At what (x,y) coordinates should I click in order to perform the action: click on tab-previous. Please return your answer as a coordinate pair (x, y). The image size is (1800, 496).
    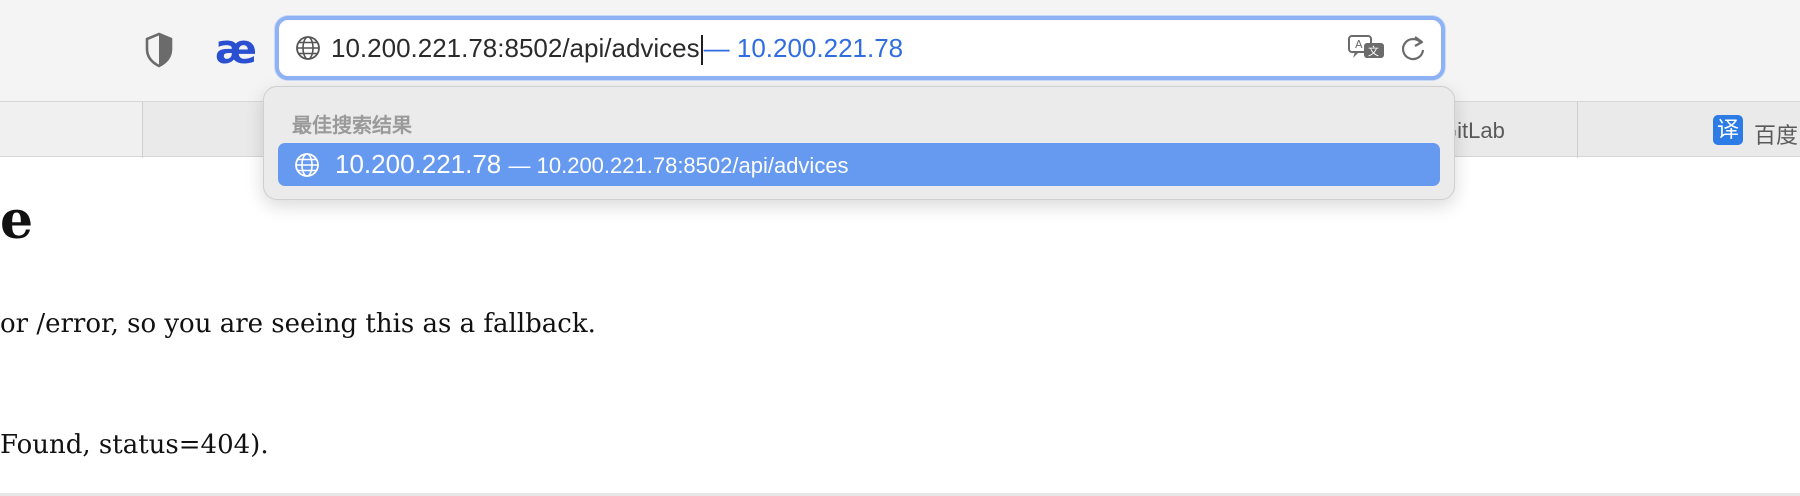
    Looking at the image, I should click on (71, 129).